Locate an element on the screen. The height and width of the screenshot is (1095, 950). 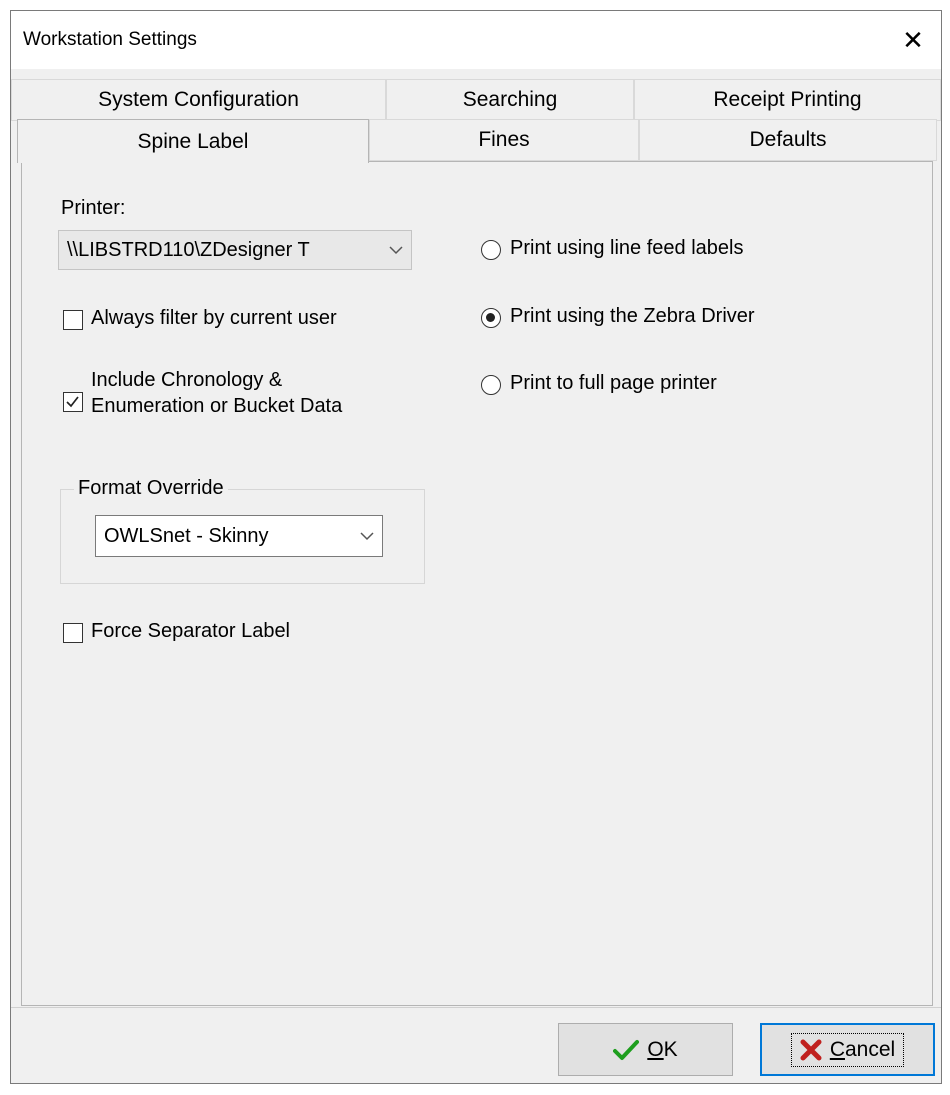
tab-label: System Configuration is located at coordinates (198, 99).